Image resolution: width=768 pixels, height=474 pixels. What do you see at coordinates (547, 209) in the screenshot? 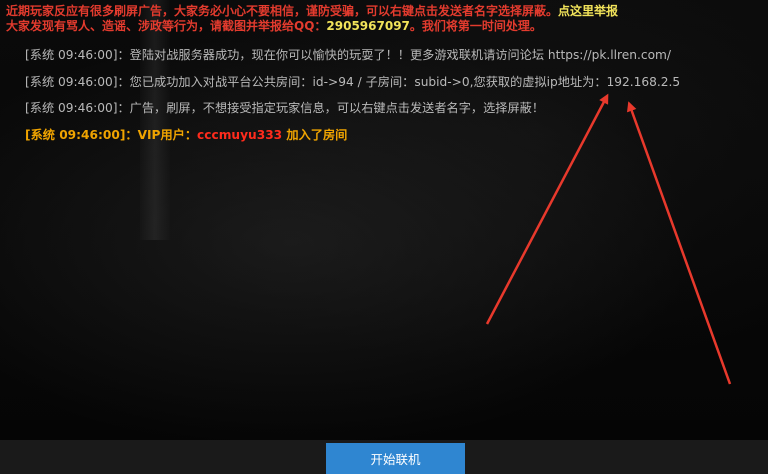
I see `arrow-left` at bounding box center [547, 209].